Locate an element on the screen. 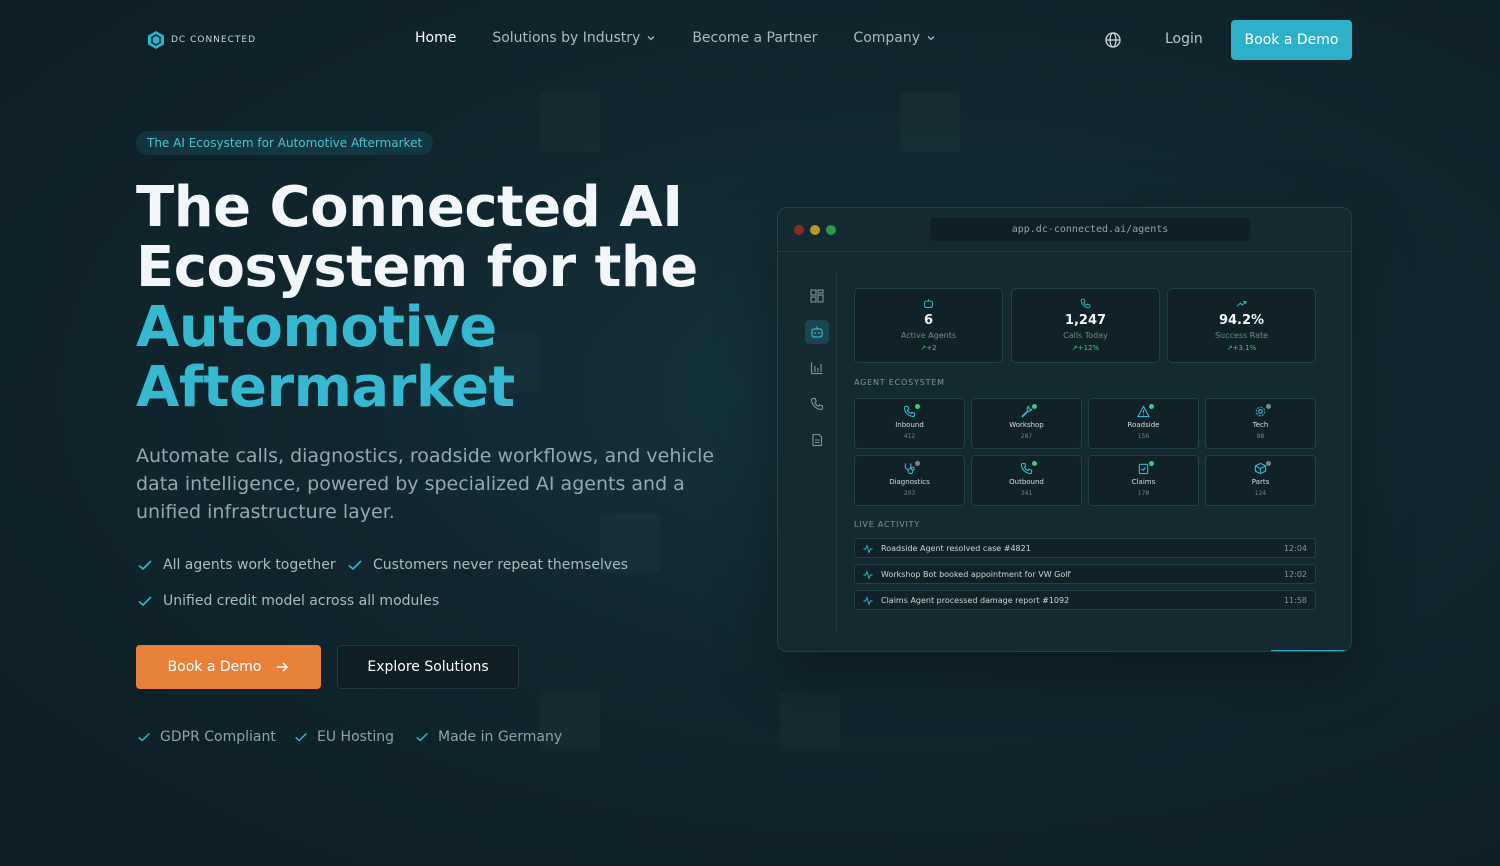 Image resolution: width=1500 pixels, height=866 pixels. agent-name: Outbound is located at coordinates (1026, 482).